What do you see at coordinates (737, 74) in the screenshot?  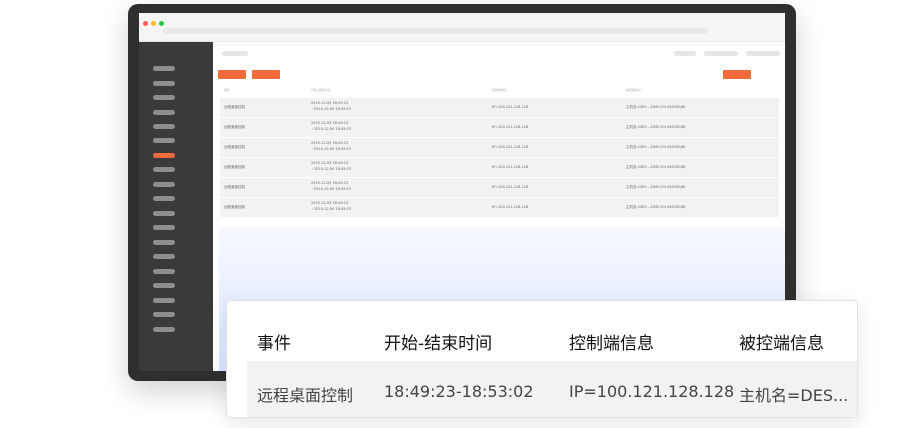 I see `action-button-right` at bounding box center [737, 74].